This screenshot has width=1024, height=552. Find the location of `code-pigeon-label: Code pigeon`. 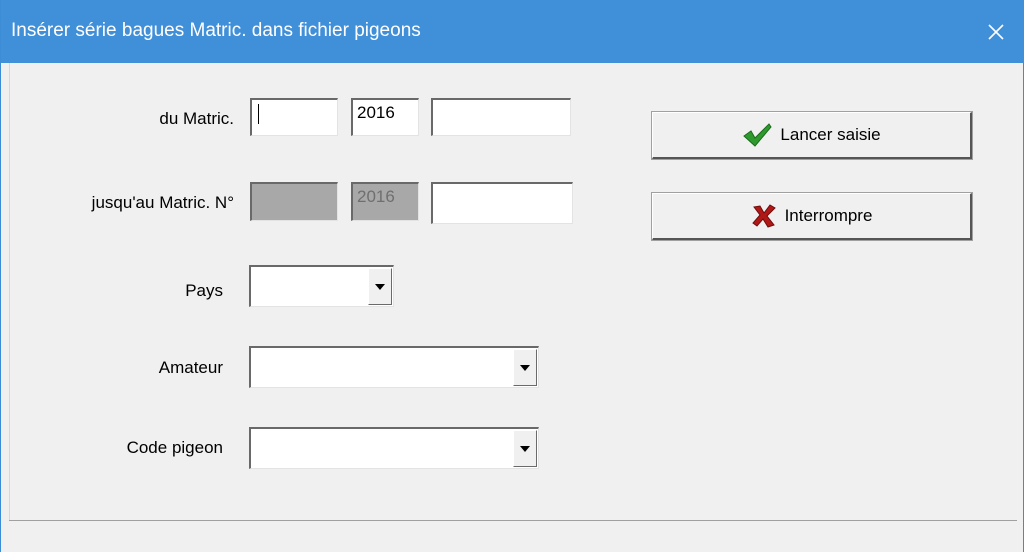

code-pigeon-label: Code pigeon is located at coordinates (174, 447).